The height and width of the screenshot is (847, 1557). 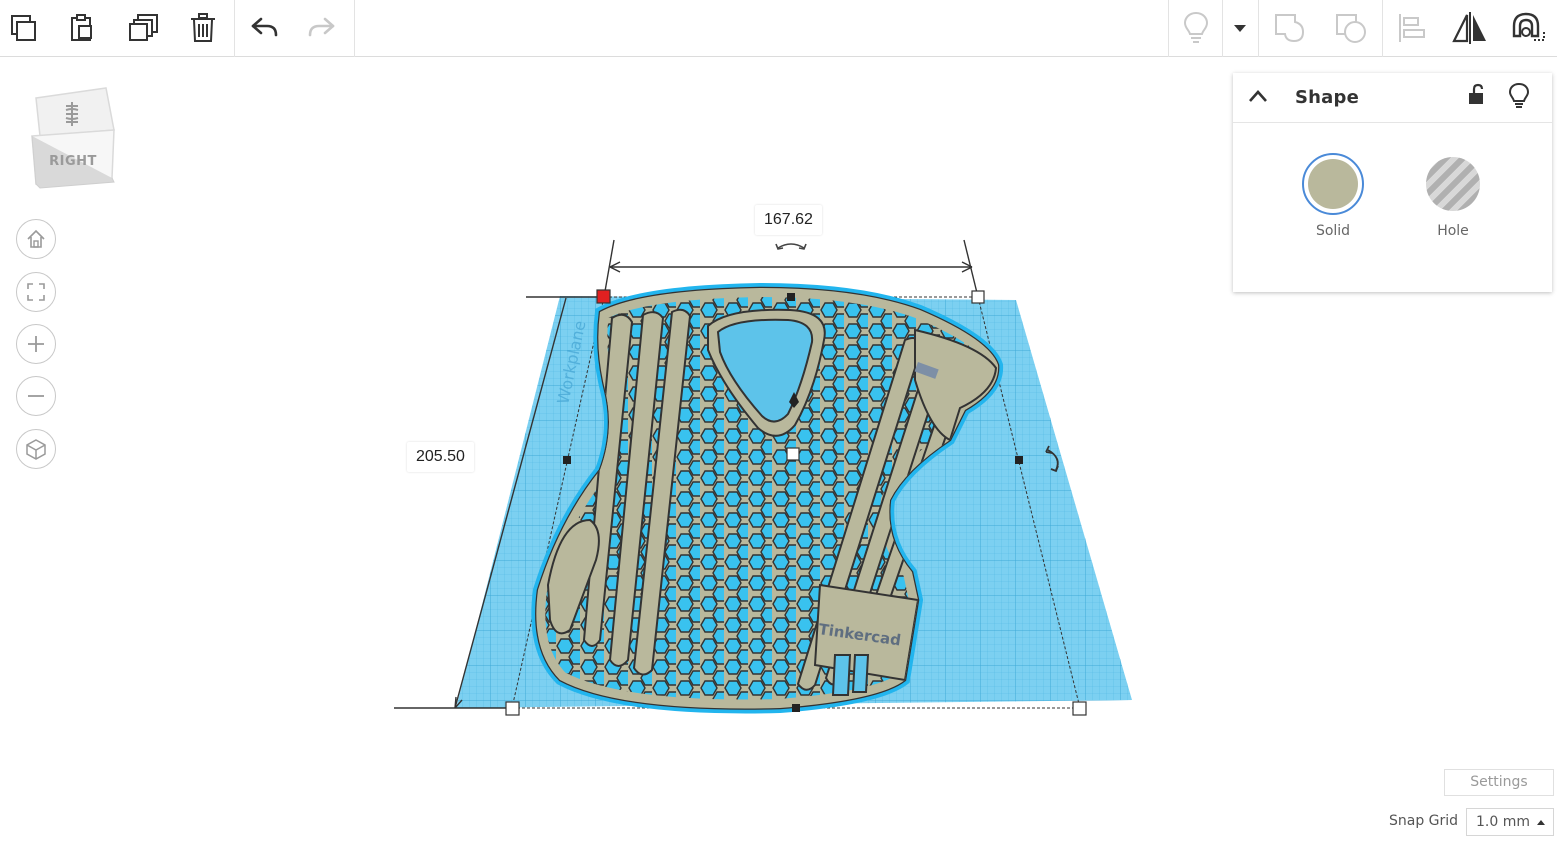 I want to click on ungroup-icon, so click(x=1351, y=28).